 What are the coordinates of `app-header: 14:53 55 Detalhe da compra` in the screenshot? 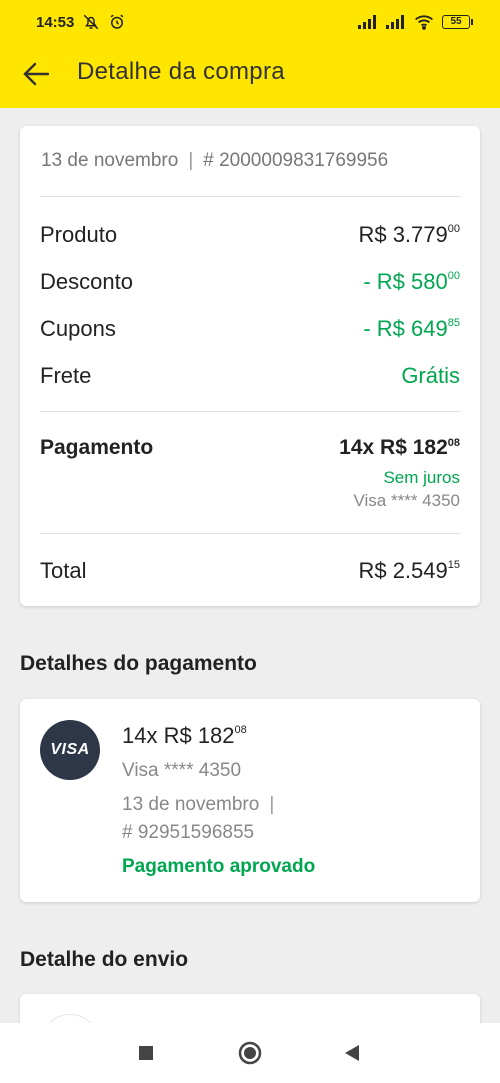 It's located at (250, 54).